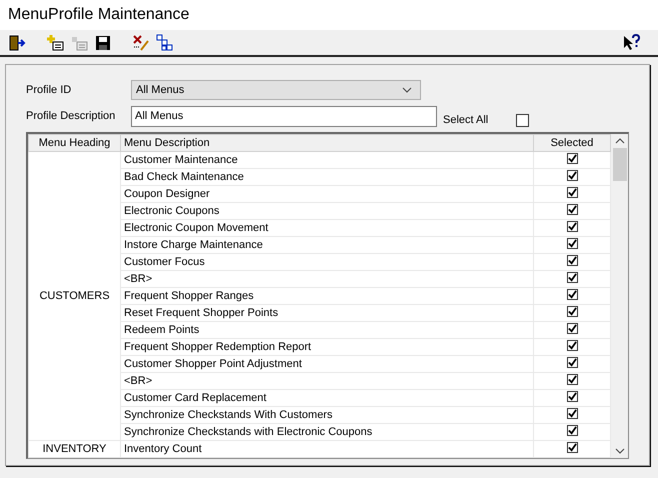  Describe the element at coordinates (407, 90) in the screenshot. I see `chevron-down-icon` at that location.